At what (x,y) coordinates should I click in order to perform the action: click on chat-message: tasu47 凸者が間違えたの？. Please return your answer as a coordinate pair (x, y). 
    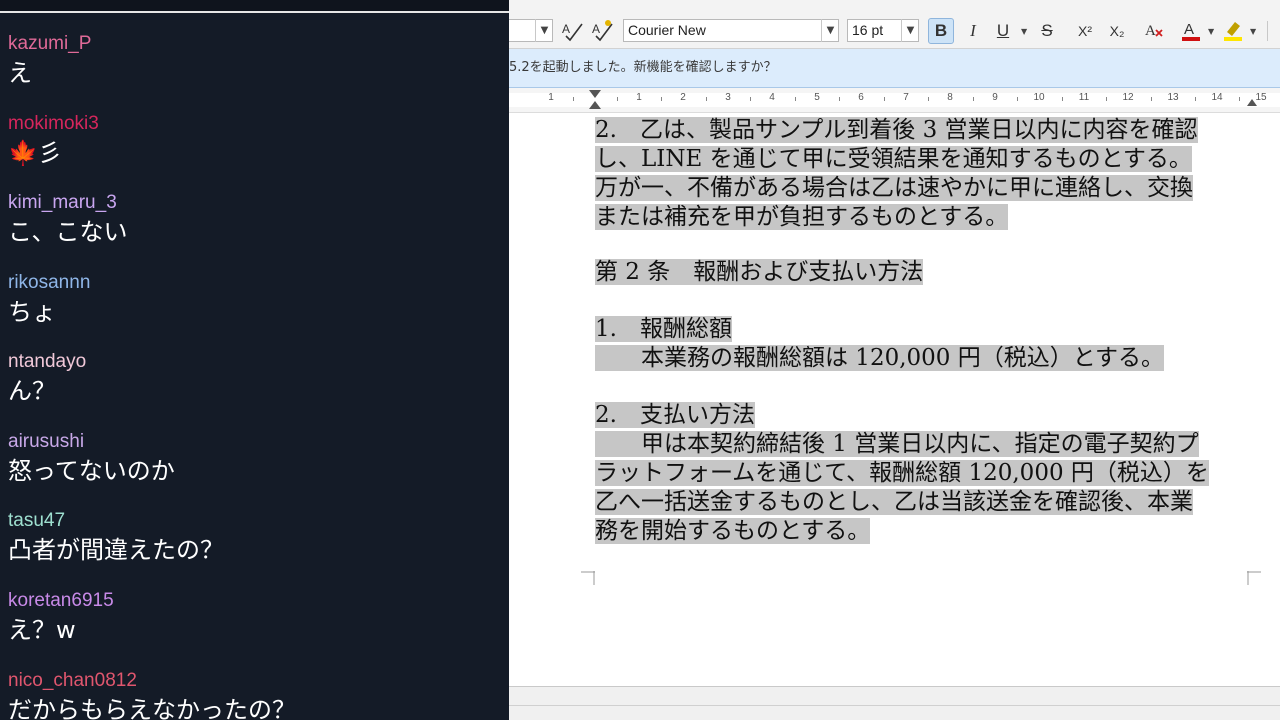
    Looking at the image, I should click on (255, 538).